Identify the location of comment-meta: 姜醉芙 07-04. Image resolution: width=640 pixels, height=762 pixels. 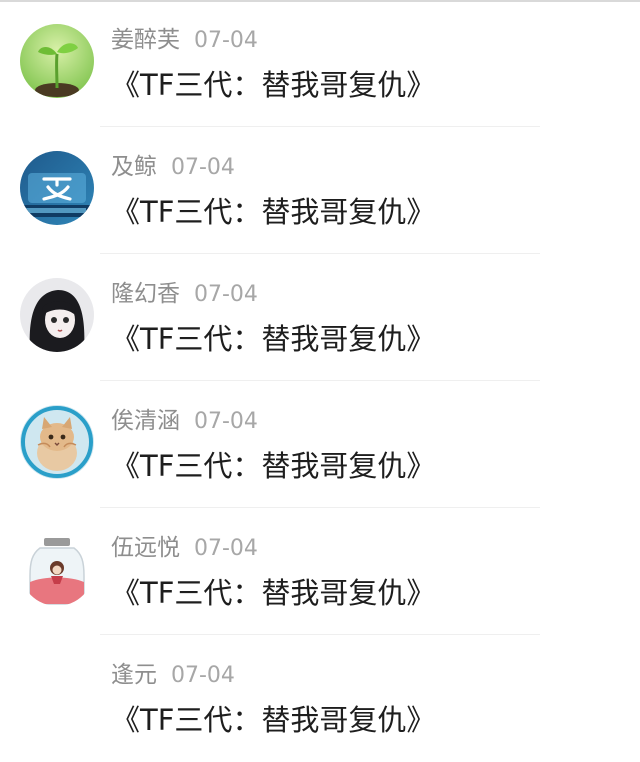
(184, 40).